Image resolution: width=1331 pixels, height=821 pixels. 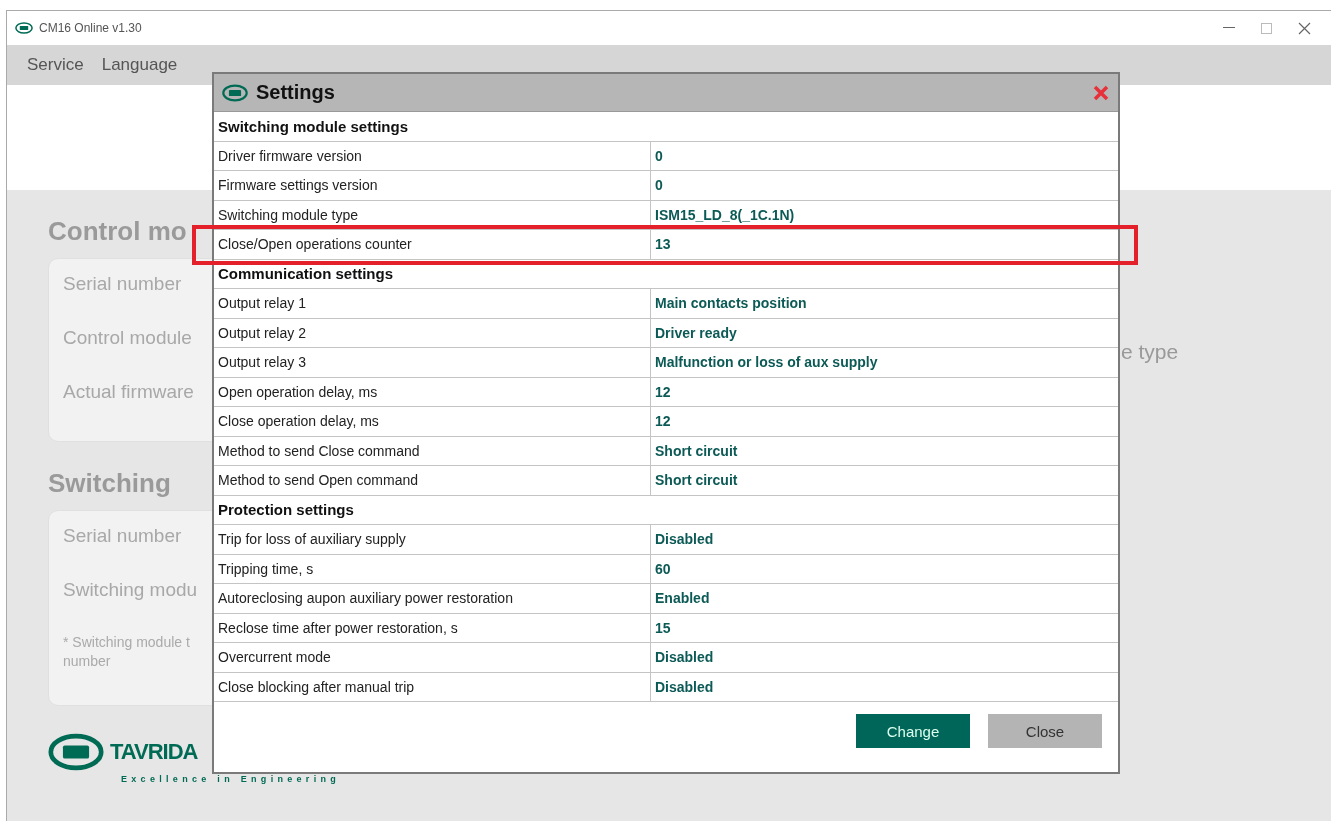 What do you see at coordinates (305, 274) in the screenshot?
I see `section-header: Communication settings` at bounding box center [305, 274].